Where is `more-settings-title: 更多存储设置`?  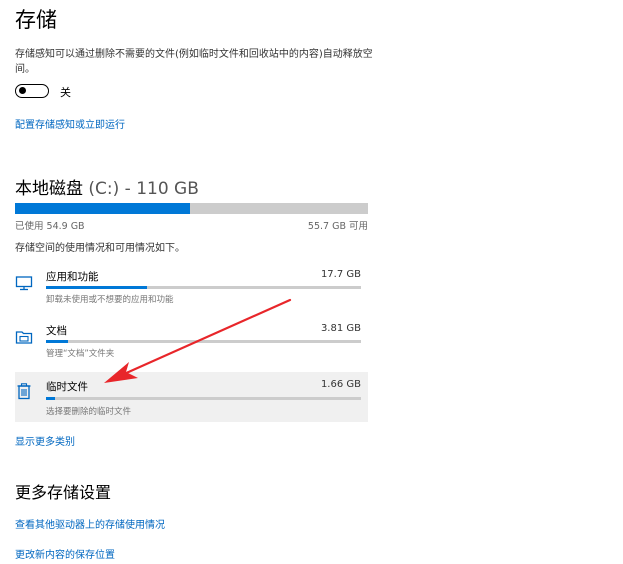 more-settings-title: 更多存储设置 is located at coordinates (63, 492).